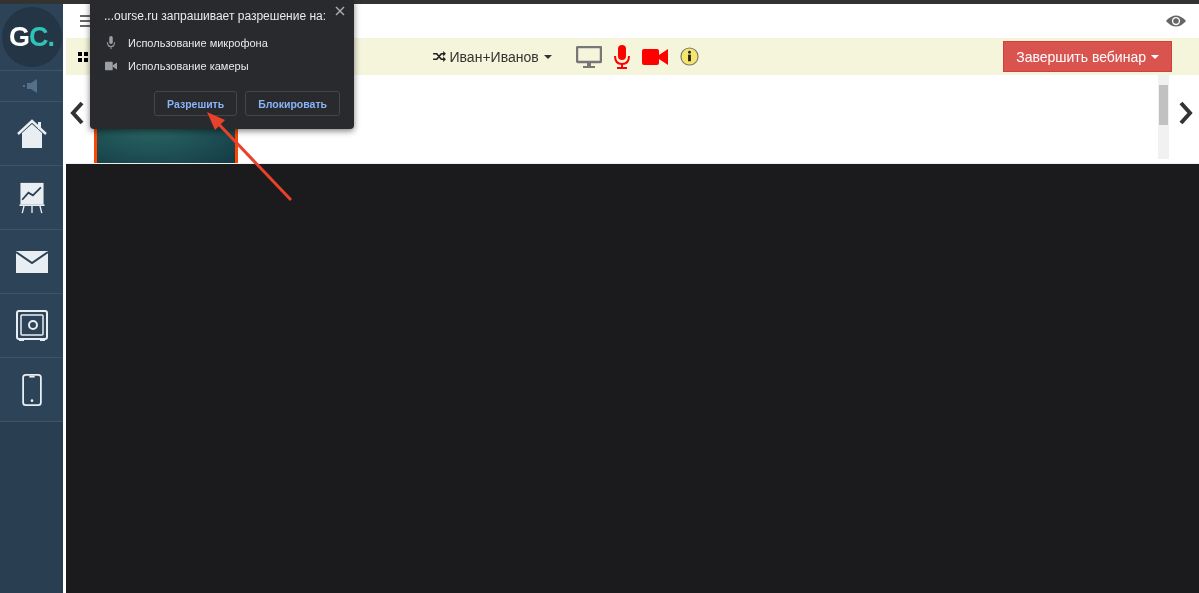  I want to click on chevron-left-icon, so click(77, 113).